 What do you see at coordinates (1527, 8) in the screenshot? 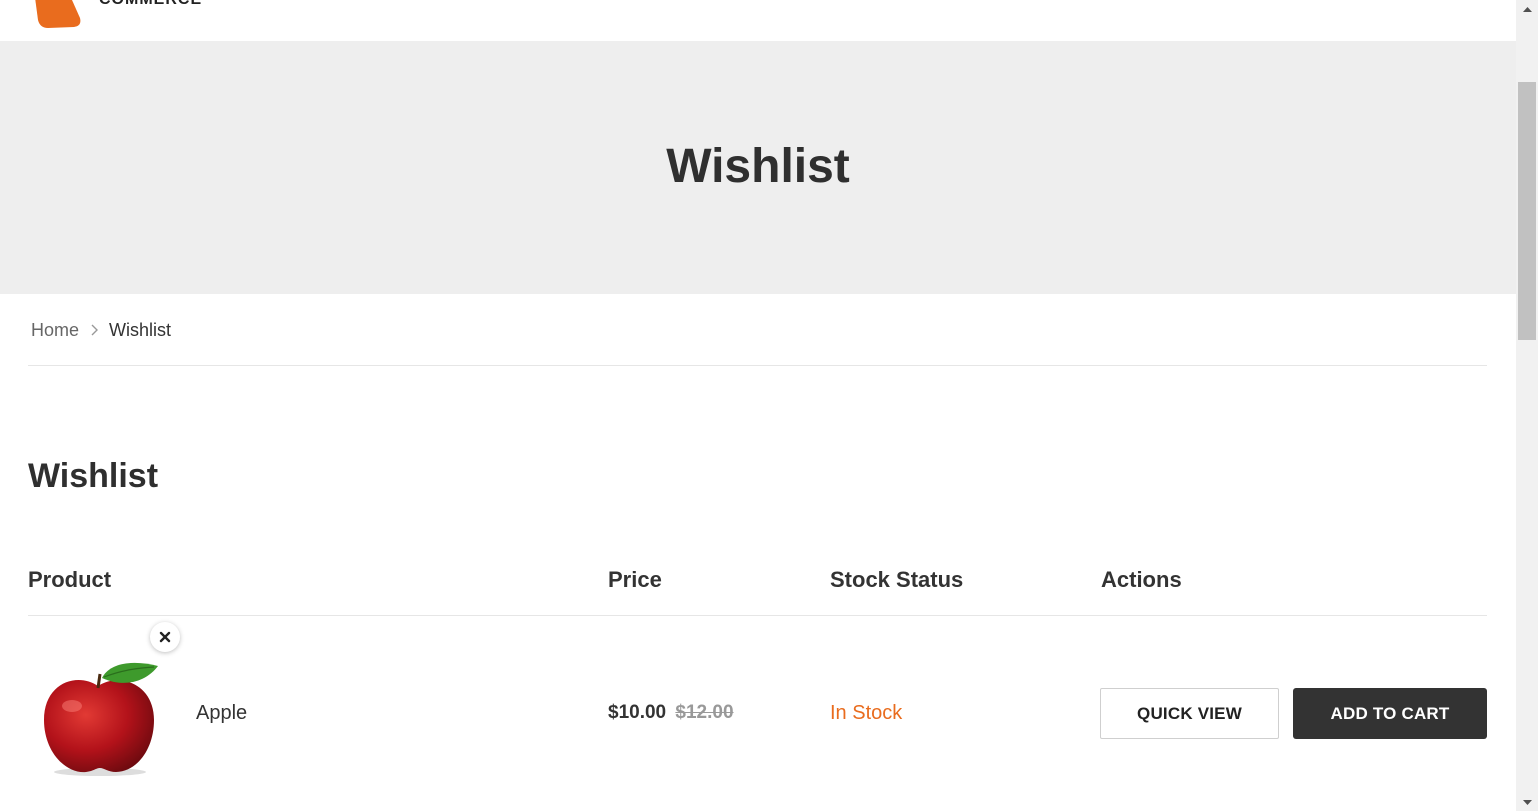
I see `scroll-up-arrow-icon` at bounding box center [1527, 8].